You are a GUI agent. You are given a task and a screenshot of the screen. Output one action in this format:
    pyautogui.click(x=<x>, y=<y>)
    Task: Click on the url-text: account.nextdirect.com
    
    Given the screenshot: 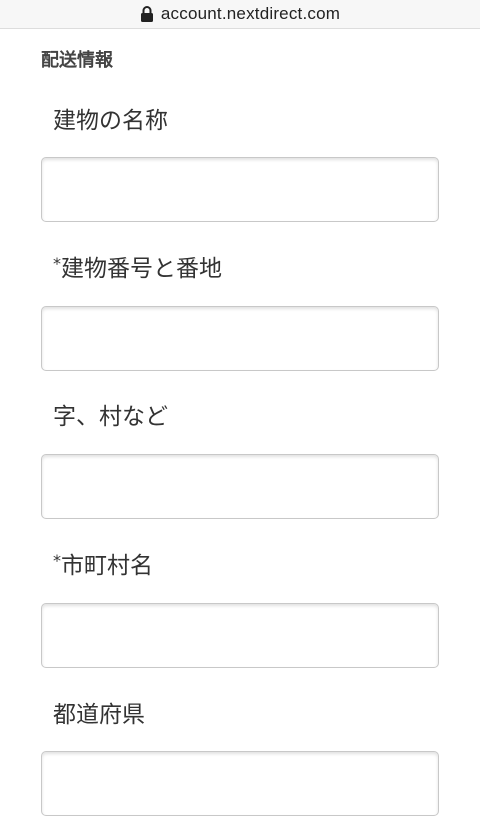 What is the action you would take?
    pyautogui.click(x=250, y=13)
    